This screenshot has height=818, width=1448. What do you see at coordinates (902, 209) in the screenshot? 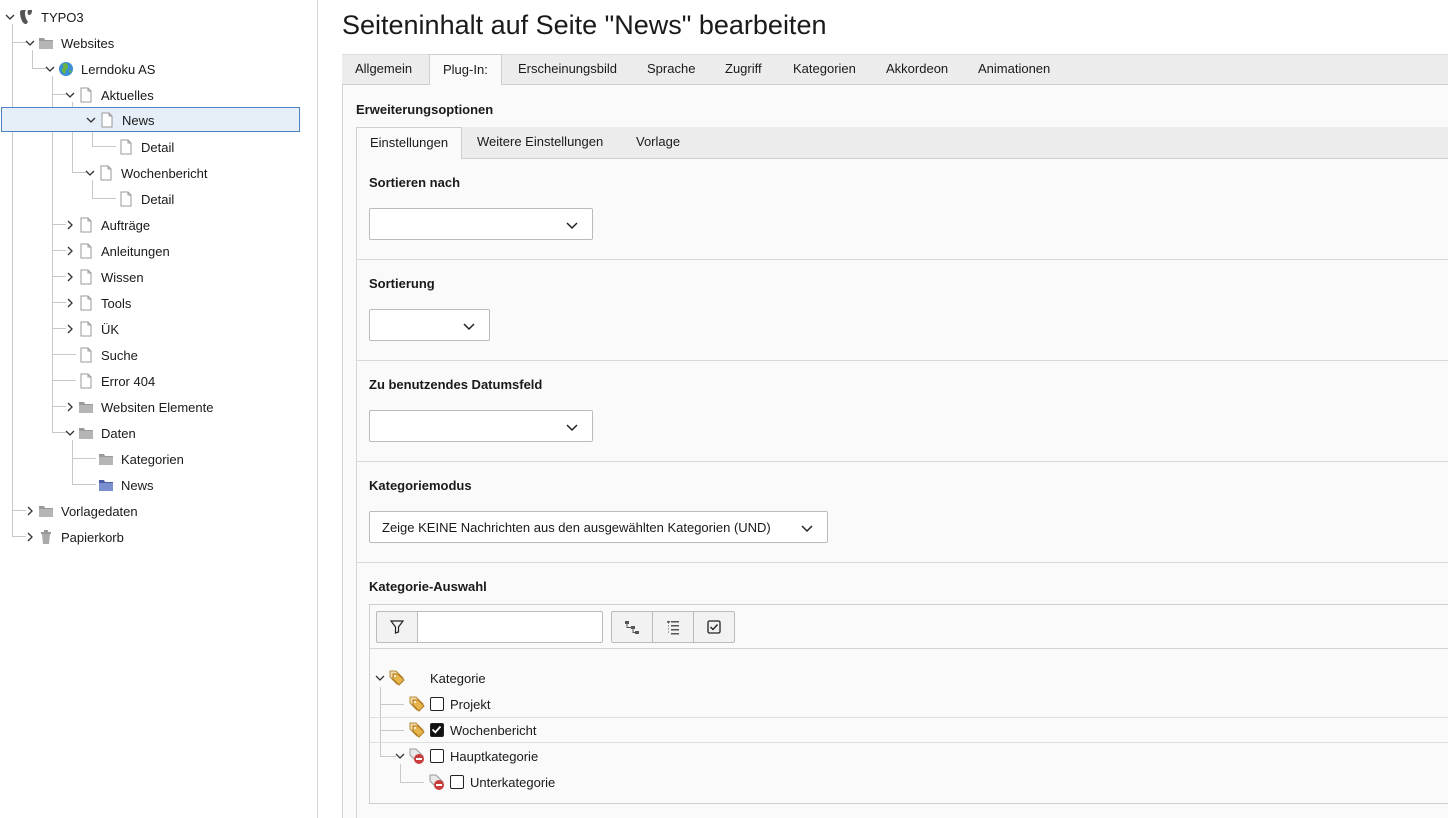
I see `field-sort-by: Sortieren nach` at bounding box center [902, 209].